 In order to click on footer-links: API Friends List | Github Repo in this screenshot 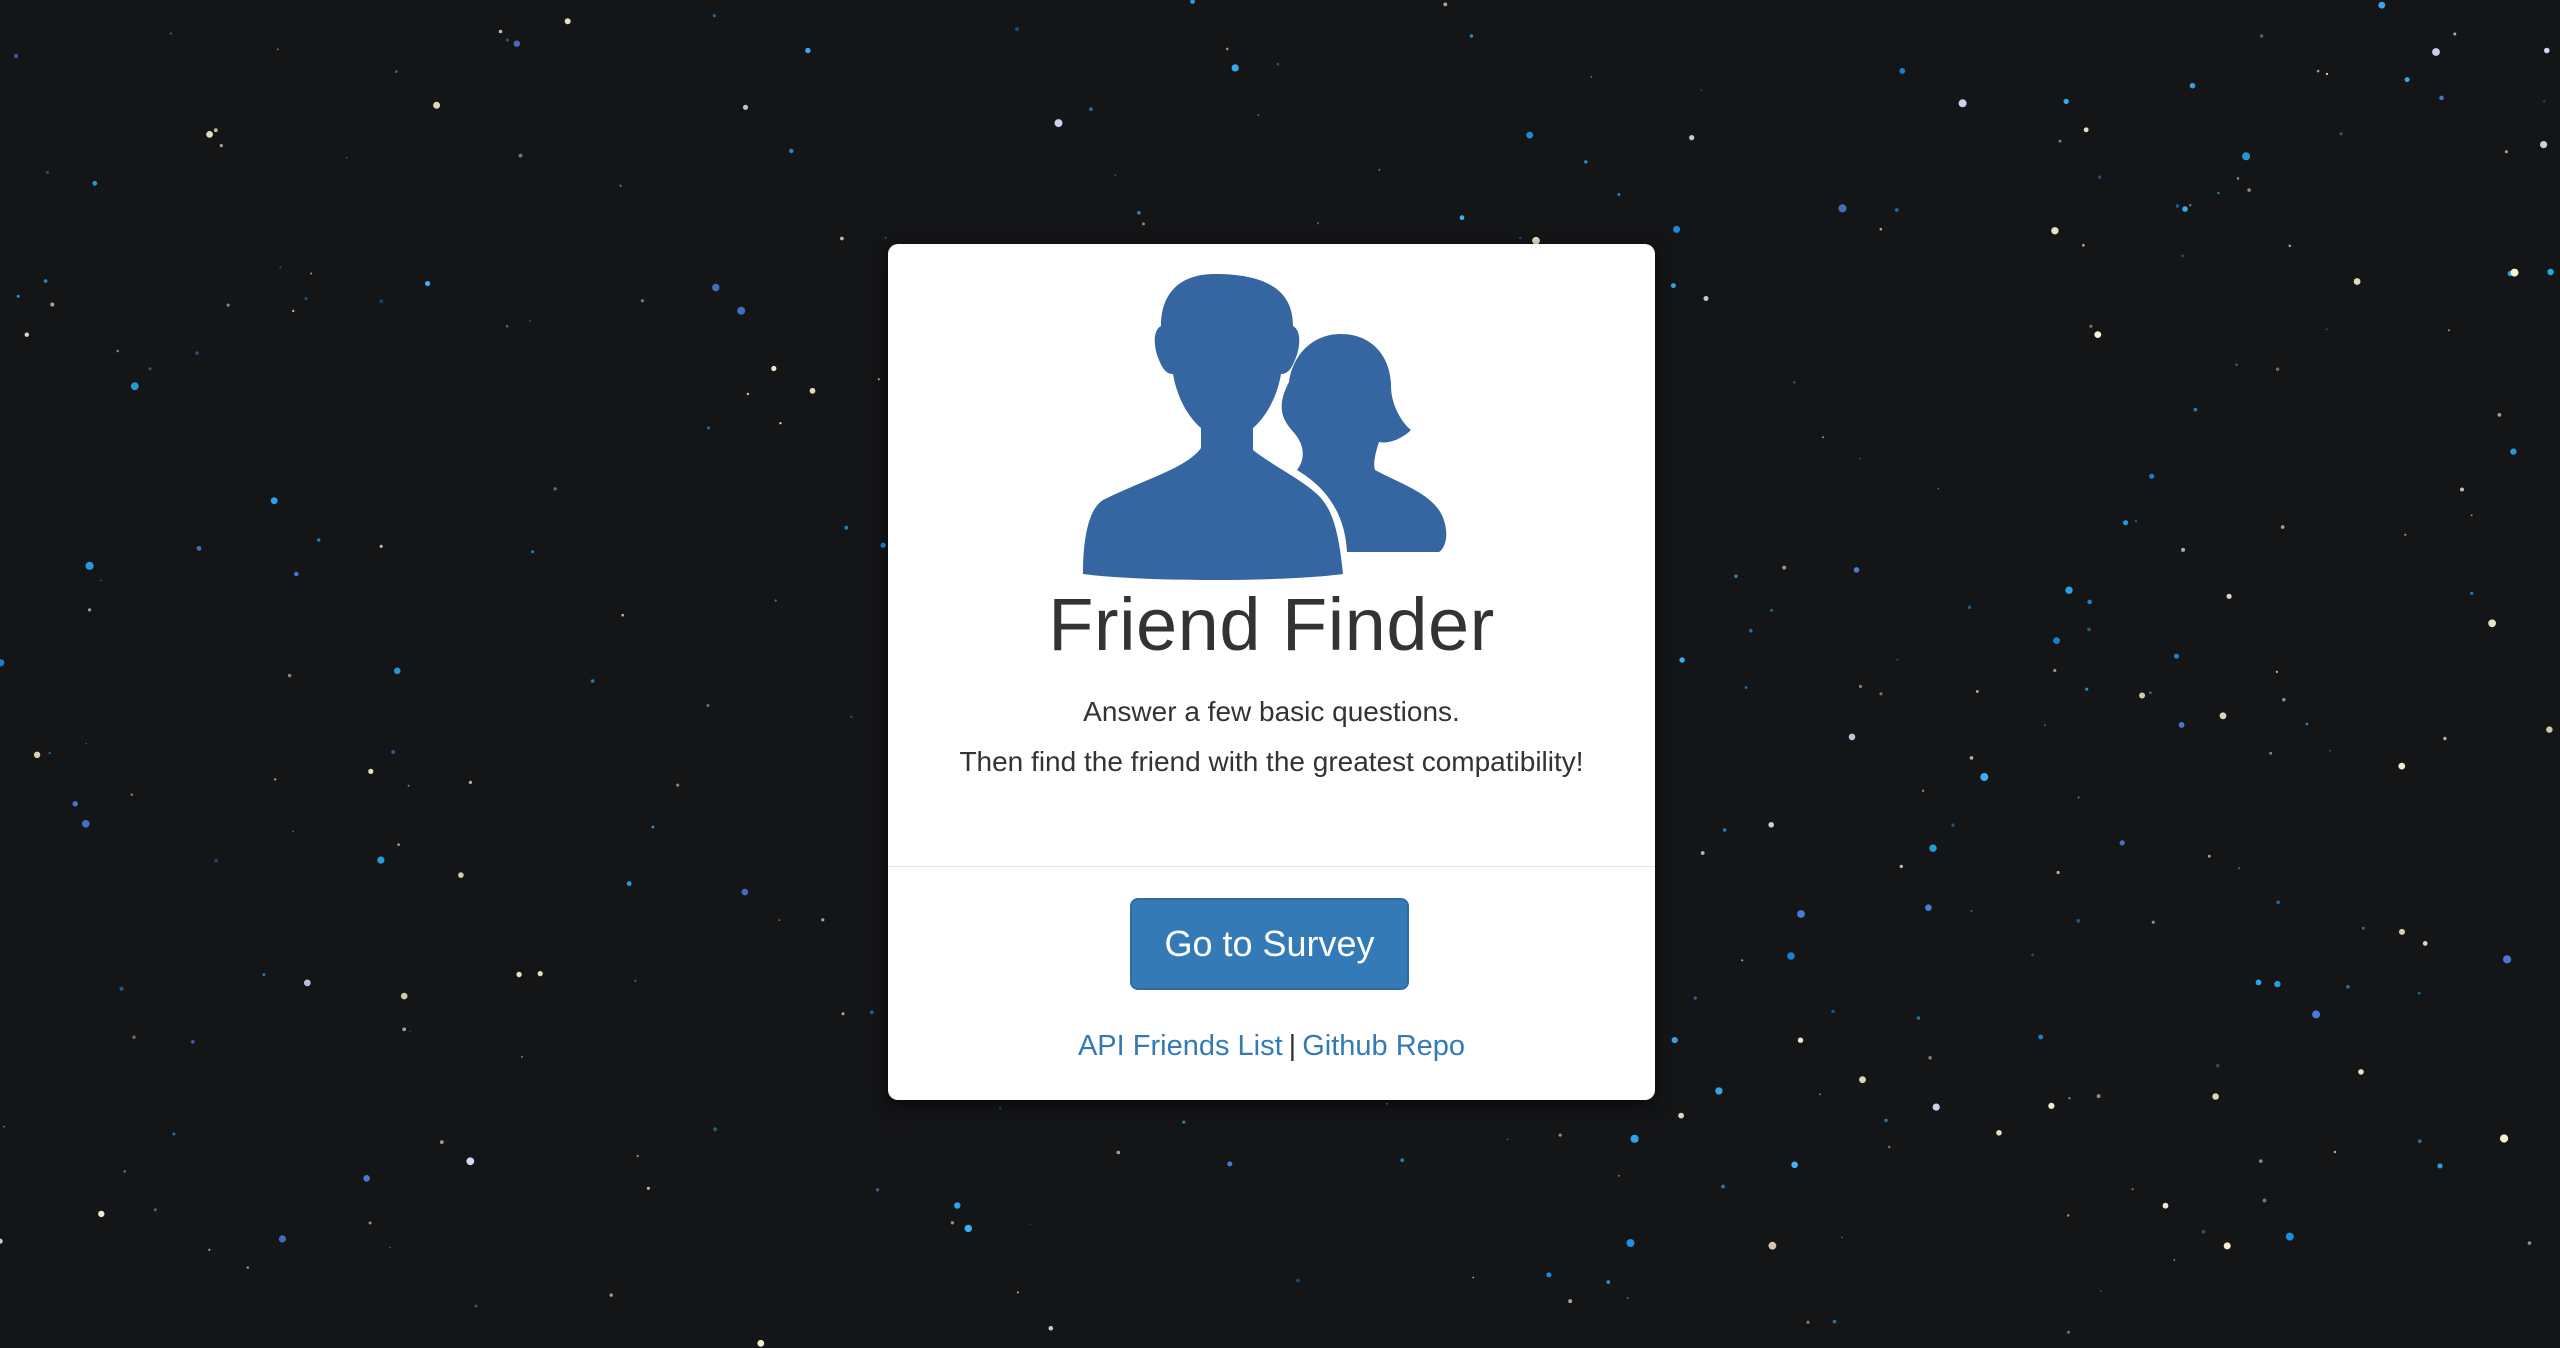, I will do `click(1271, 1046)`.